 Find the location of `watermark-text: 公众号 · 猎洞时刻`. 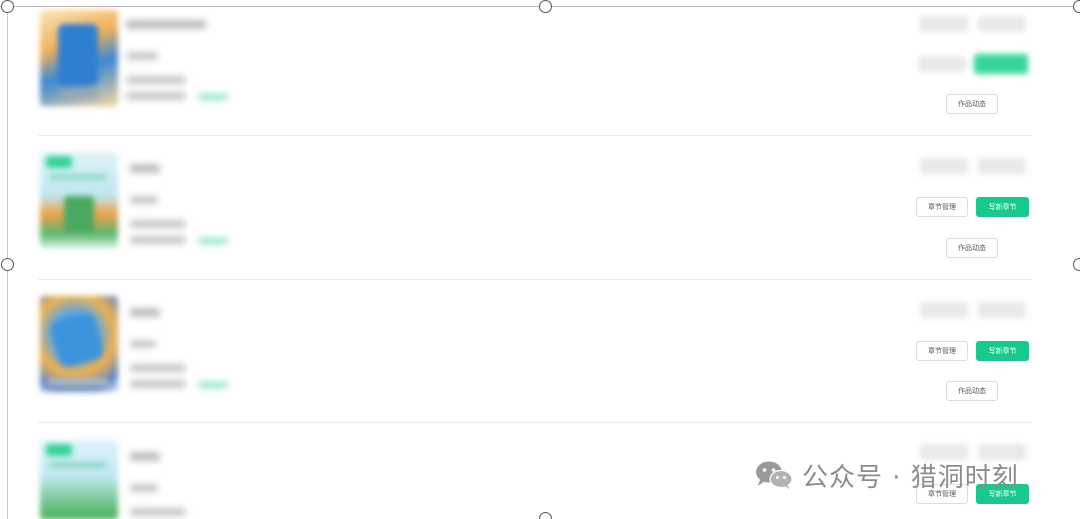

watermark-text: 公众号 · 猎洞时刻 is located at coordinates (910, 477).